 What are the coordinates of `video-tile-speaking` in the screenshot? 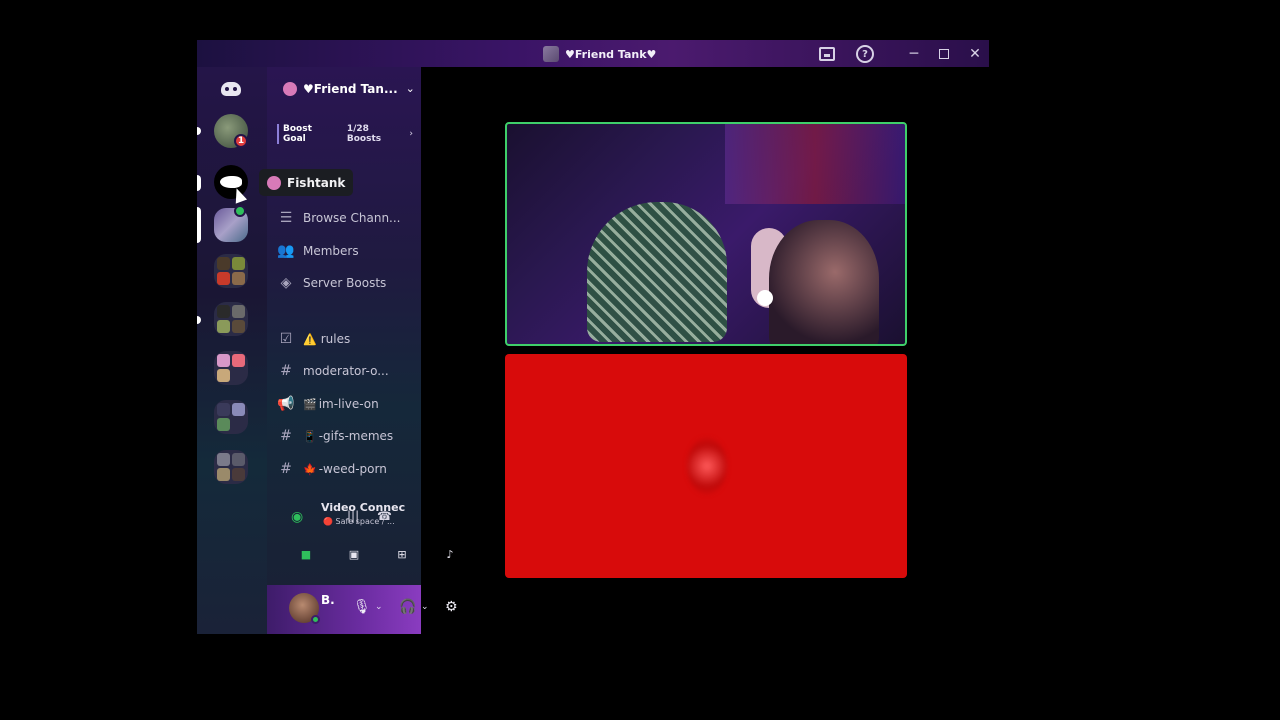 It's located at (706, 234).